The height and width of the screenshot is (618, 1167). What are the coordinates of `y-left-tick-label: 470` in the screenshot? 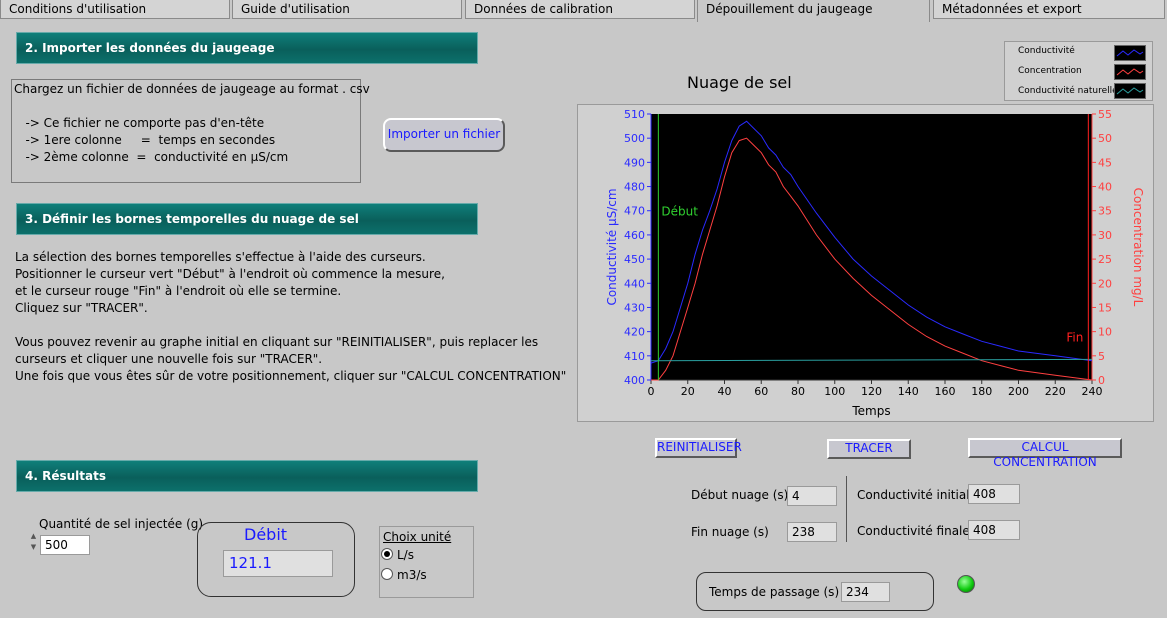 It's located at (634, 211).